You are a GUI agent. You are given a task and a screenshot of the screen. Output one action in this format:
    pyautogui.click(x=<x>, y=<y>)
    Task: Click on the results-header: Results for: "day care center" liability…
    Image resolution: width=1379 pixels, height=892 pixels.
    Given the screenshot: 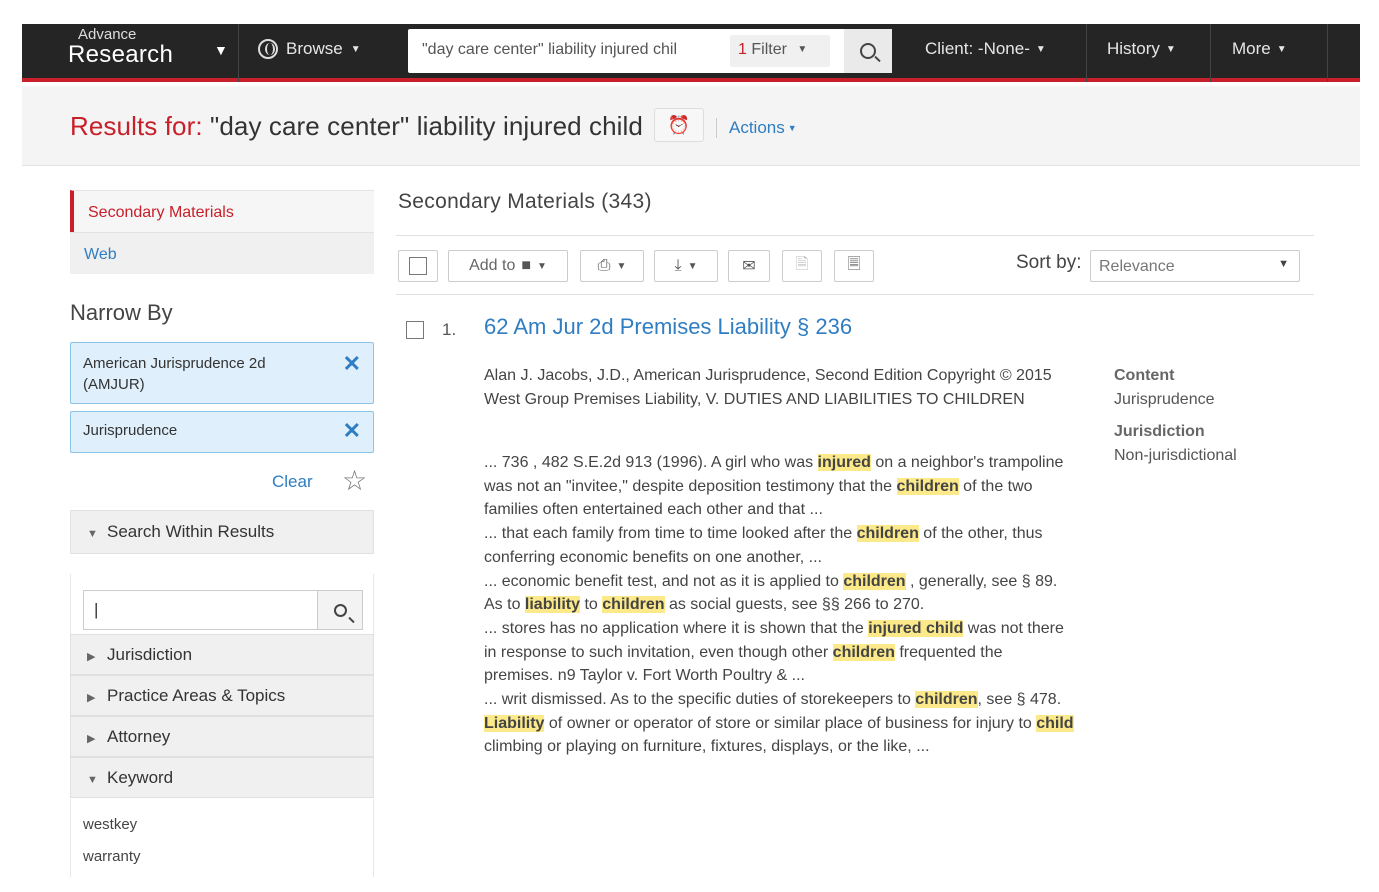 What is the action you would take?
    pyautogui.click(x=691, y=126)
    